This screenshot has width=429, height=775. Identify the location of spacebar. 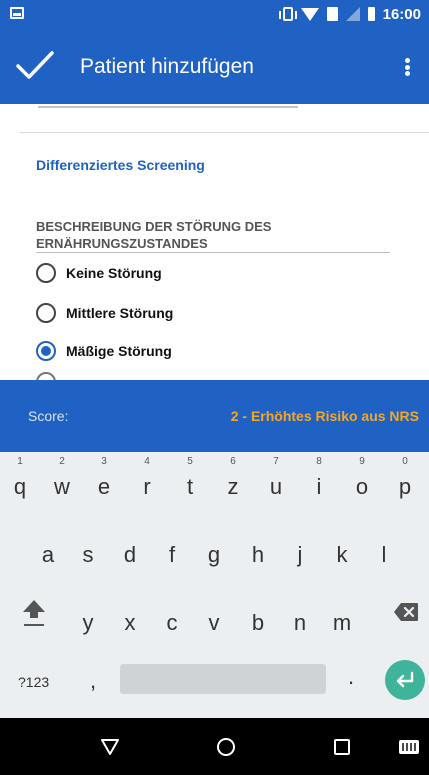
(223, 679).